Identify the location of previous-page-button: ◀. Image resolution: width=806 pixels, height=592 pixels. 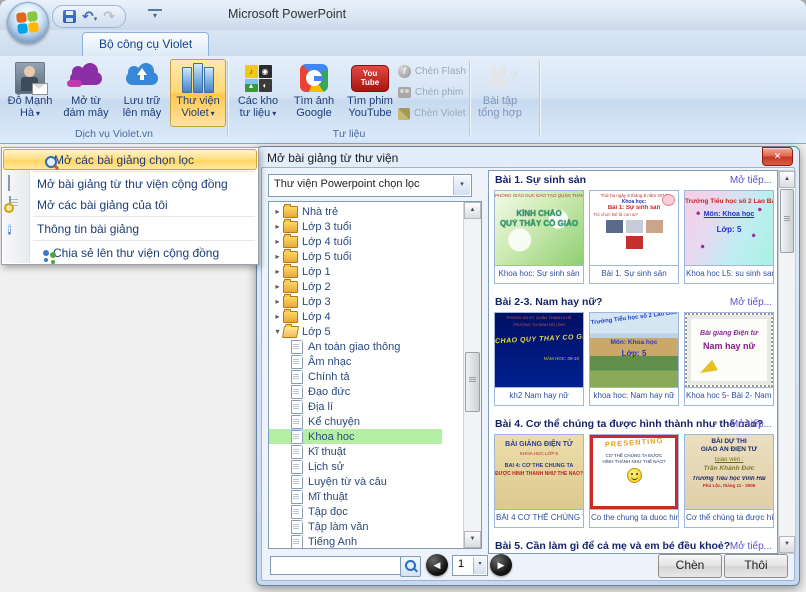
(437, 565).